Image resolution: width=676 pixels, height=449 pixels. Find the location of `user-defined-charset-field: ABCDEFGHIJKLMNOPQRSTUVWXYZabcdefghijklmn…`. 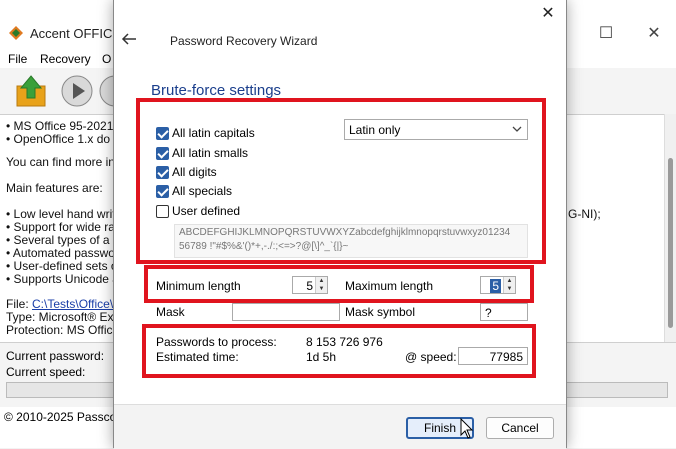

user-defined-charset-field: ABCDEFGHIJKLMNOPQRSTUVWXYZabcdefghijklmn… is located at coordinates (351, 241).